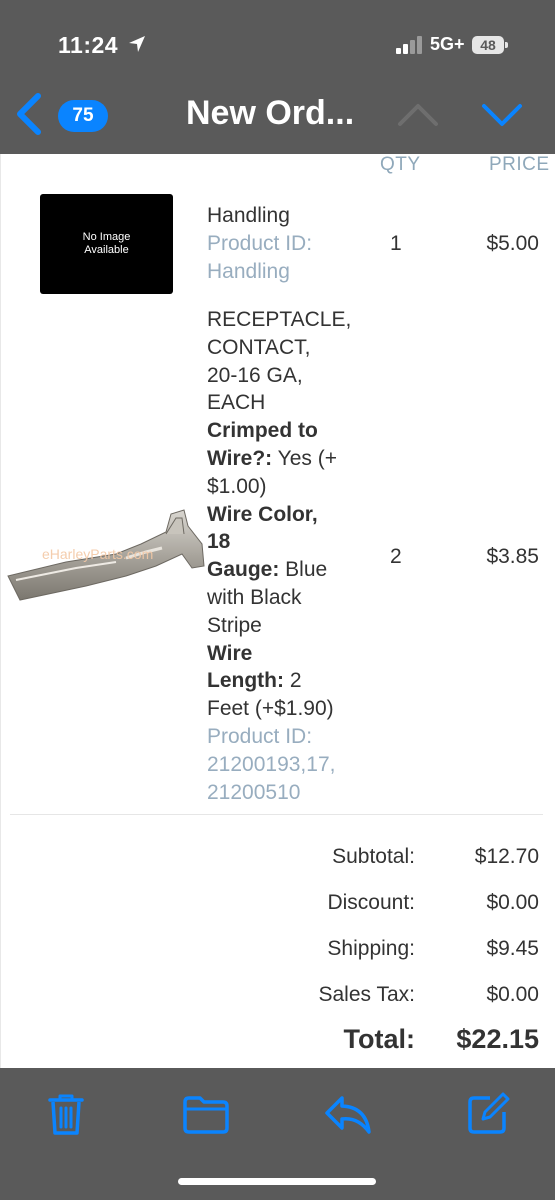 This screenshot has height=1200, width=555. Describe the element at coordinates (277, 1181) in the screenshot. I see `home-indicator` at that location.